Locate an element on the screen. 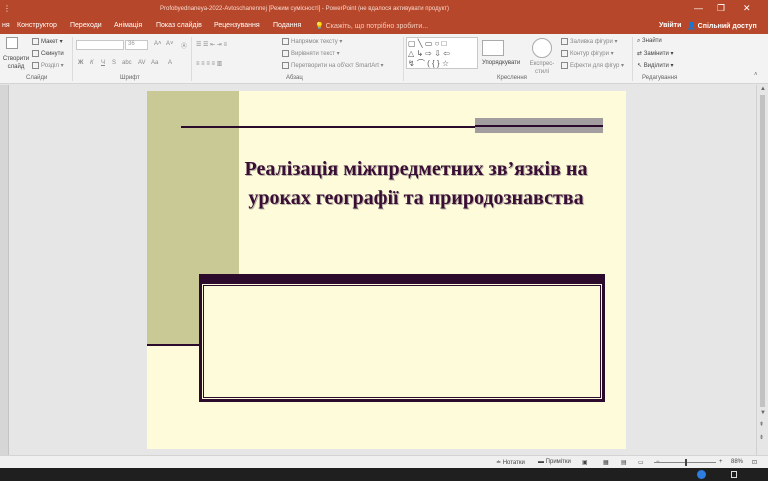 This screenshot has height=481, width=768. shape-fill-label: Заливка фігури is located at coordinates (591, 42).